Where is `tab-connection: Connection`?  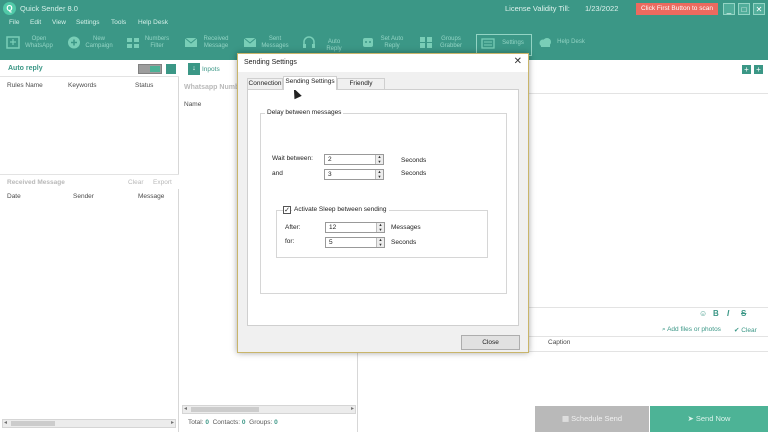
tab-connection: Connection is located at coordinates (265, 83).